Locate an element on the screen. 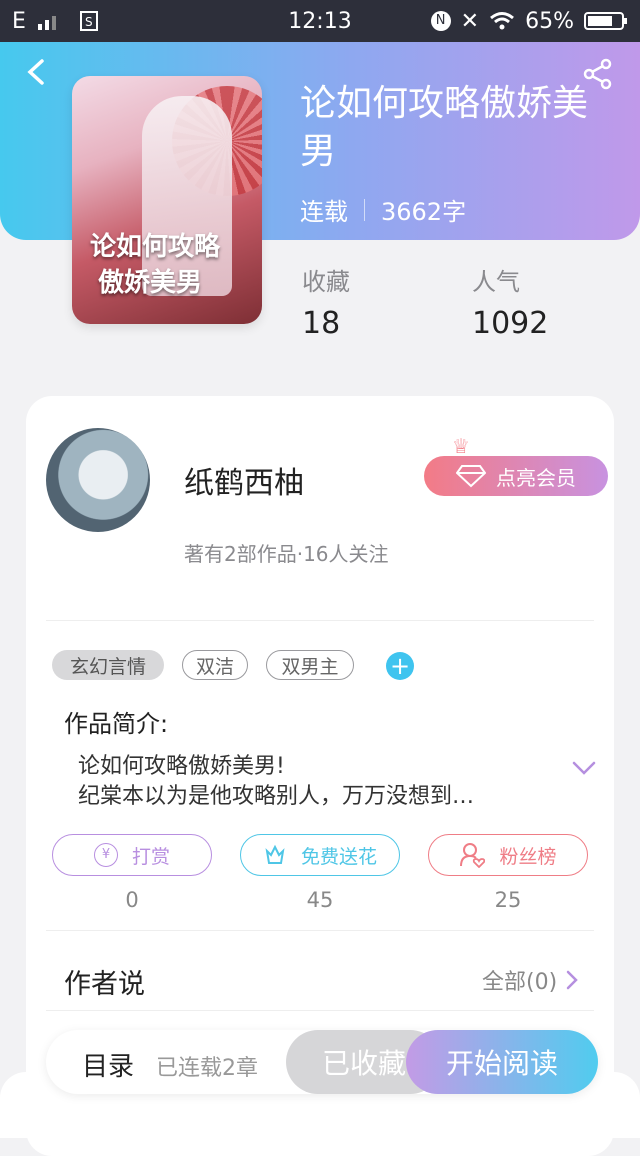 The image size is (640, 1156). reward-button: ¥ 打赏 is located at coordinates (132, 855).